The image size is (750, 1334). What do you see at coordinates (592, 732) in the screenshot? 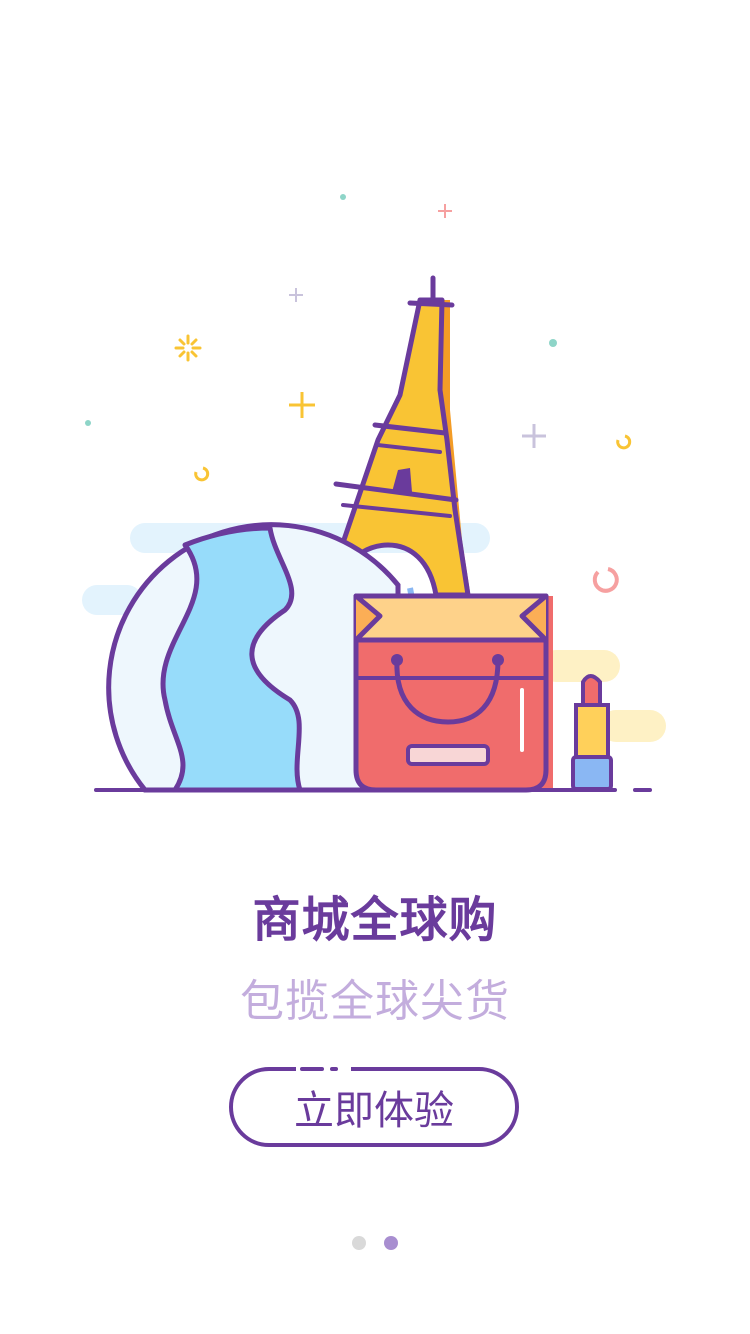
I see `lipstick-icon` at bounding box center [592, 732].